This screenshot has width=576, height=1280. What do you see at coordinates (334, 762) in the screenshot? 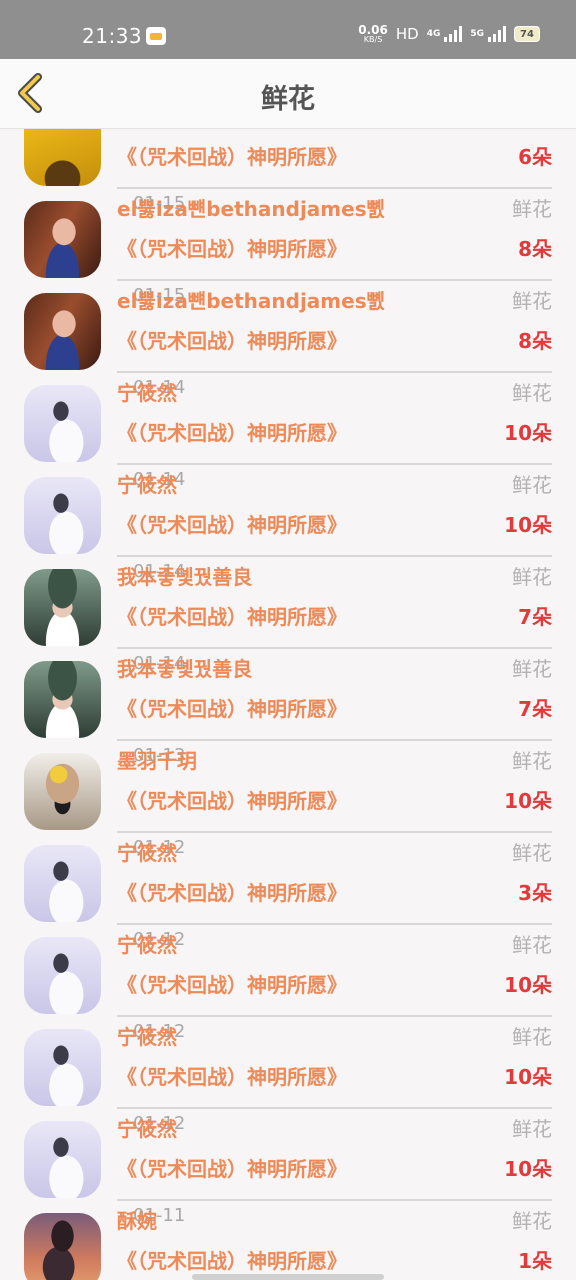
I see `item-header: 墨羽千玥 01-13 鲜花` at bounding box center [334, 762].